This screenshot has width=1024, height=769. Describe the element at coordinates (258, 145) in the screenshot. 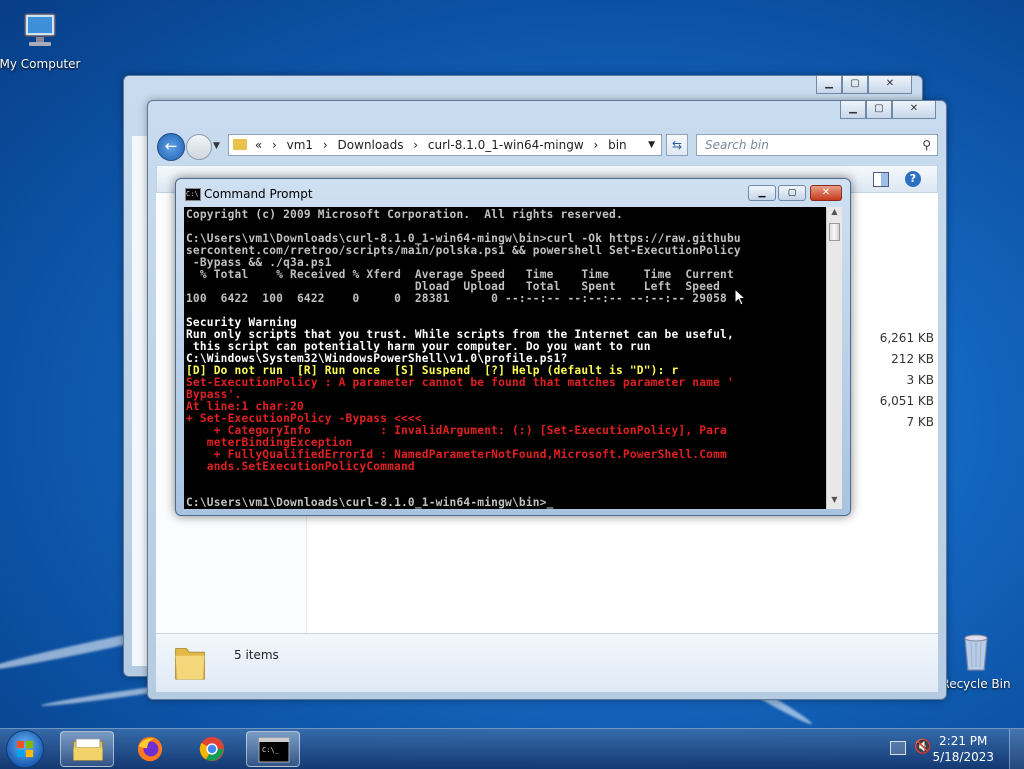

I see `breadcrumb-overflow: «` at that location.